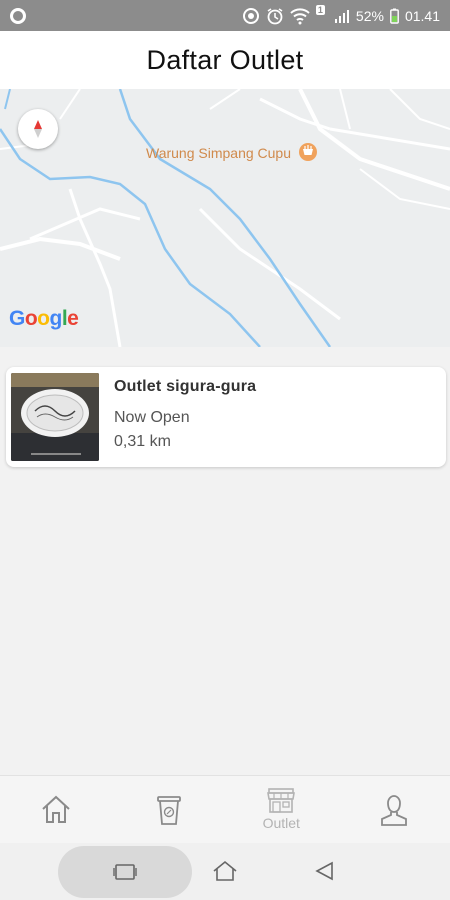 This screenshot has height=900, width=450. What do you see at coordinates (320, 9) in the screenshot?
I see `notification-badge: 1` at bounding box center [320, 9].